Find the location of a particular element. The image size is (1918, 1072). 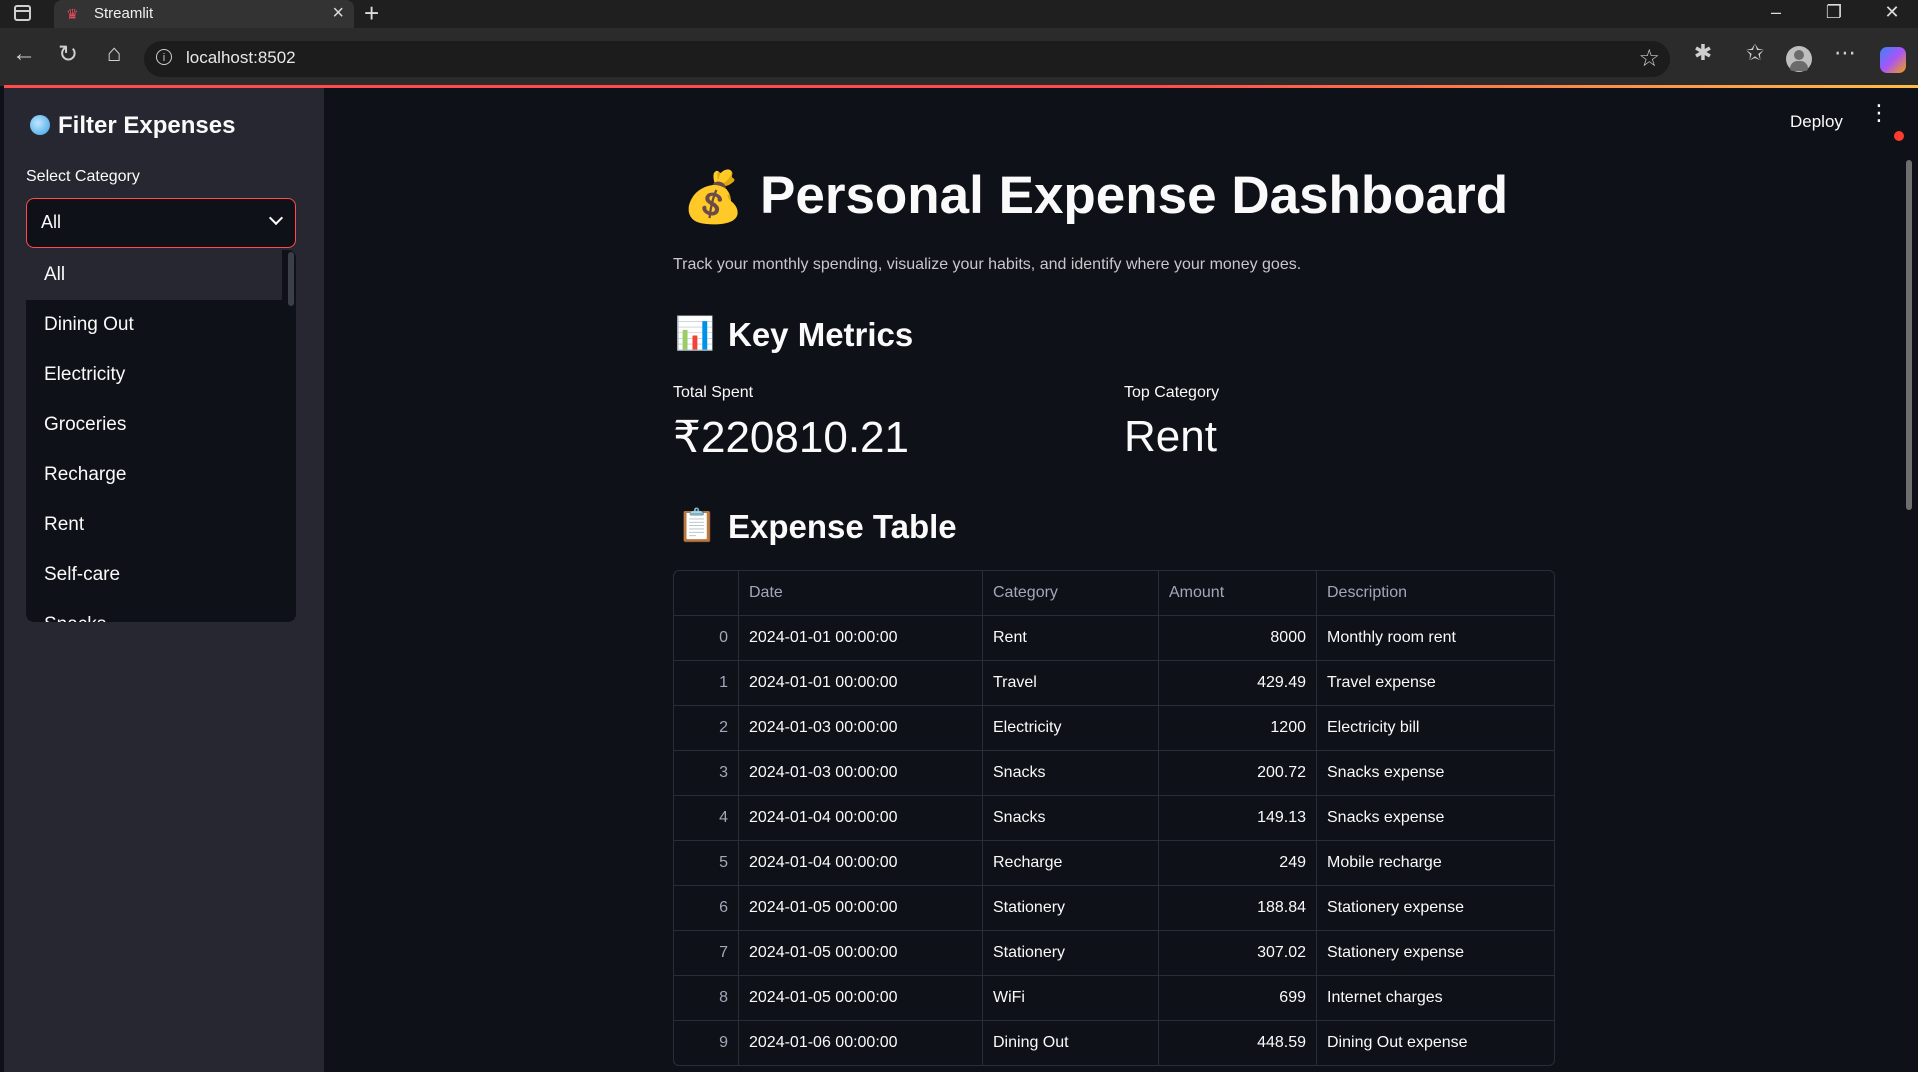

row-index-cell: 1 is located at coordinates (706, 683).